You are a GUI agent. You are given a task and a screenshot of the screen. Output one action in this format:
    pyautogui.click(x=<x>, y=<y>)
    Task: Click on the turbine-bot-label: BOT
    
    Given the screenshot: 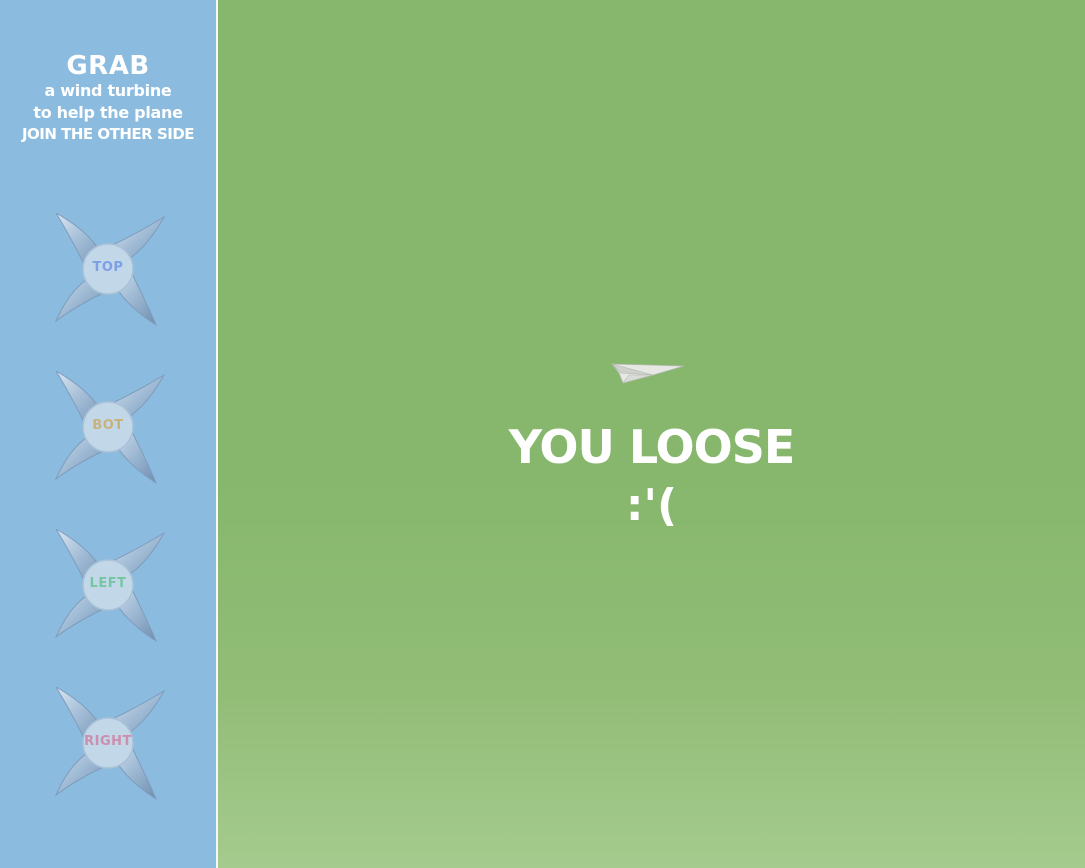 What is the action you would take?
    pyautogui.click(x=108, y=425)
    